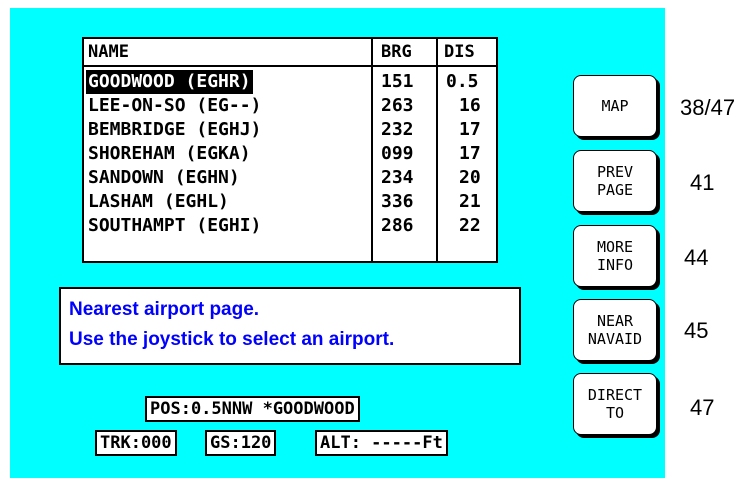 This screenshot has height=486, width=747. What do you see at coordinates (290, 106) in the screenshot?
I see `airport-row: LEE-ON-SO (EG--) 263 16` at bounding box center [290, 106].